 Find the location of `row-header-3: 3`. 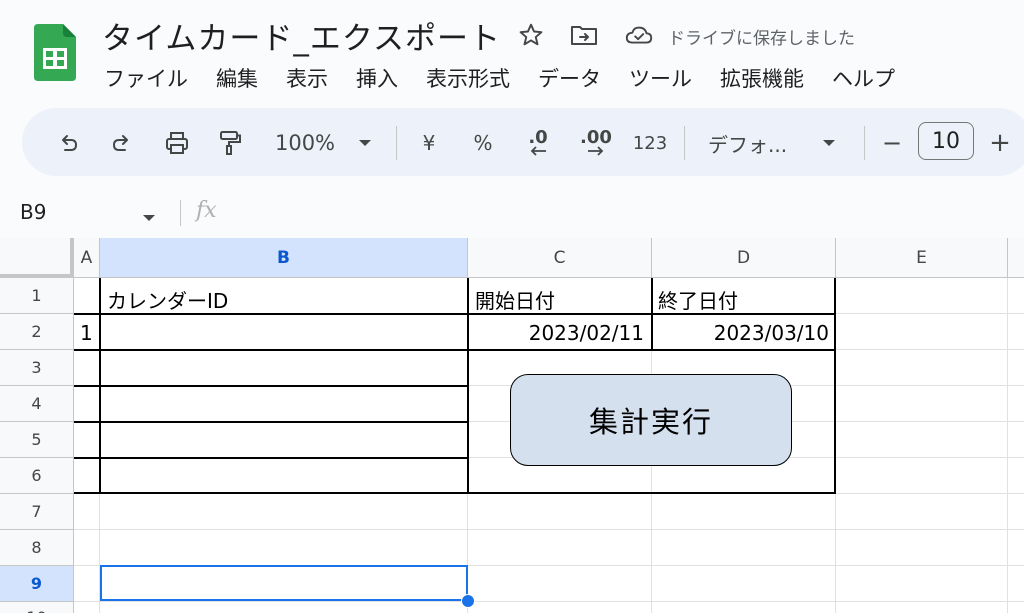

row-header-3: 3 is located at coordinates (37, 368).